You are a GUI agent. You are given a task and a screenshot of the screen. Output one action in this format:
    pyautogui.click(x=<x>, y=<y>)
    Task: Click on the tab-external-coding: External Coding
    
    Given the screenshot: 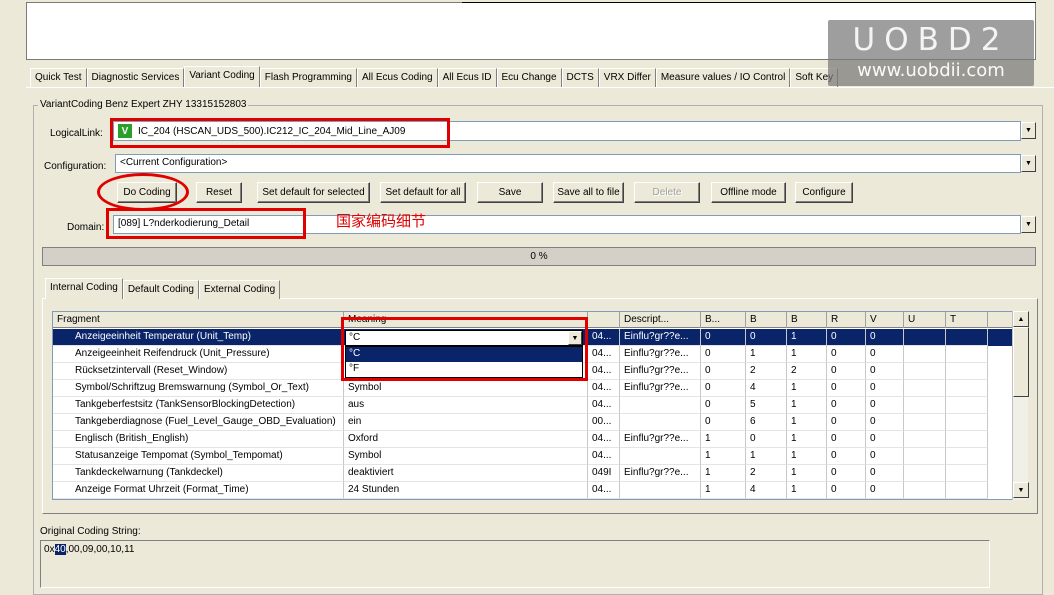 What is the action you would take?
    pyautogui.click(x=239, y=289)
    